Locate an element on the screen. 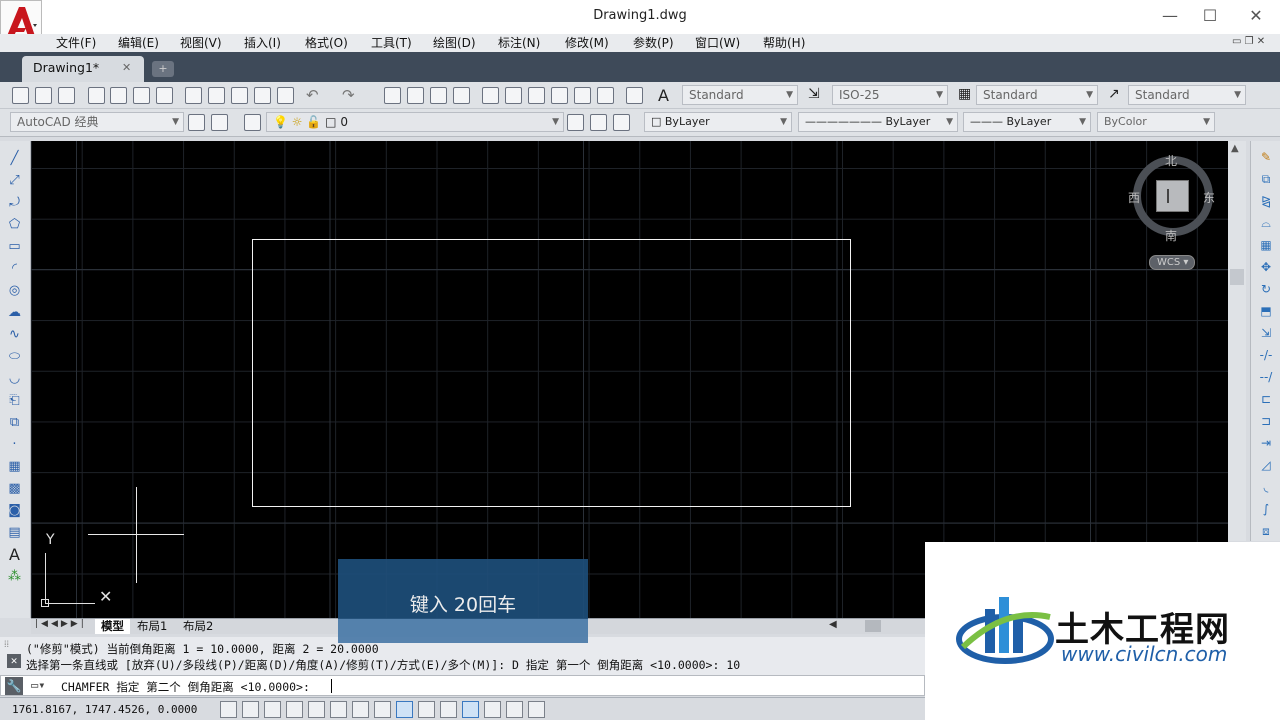  revision-cloud-icon: ☁ is located at coordinates (14, 313).